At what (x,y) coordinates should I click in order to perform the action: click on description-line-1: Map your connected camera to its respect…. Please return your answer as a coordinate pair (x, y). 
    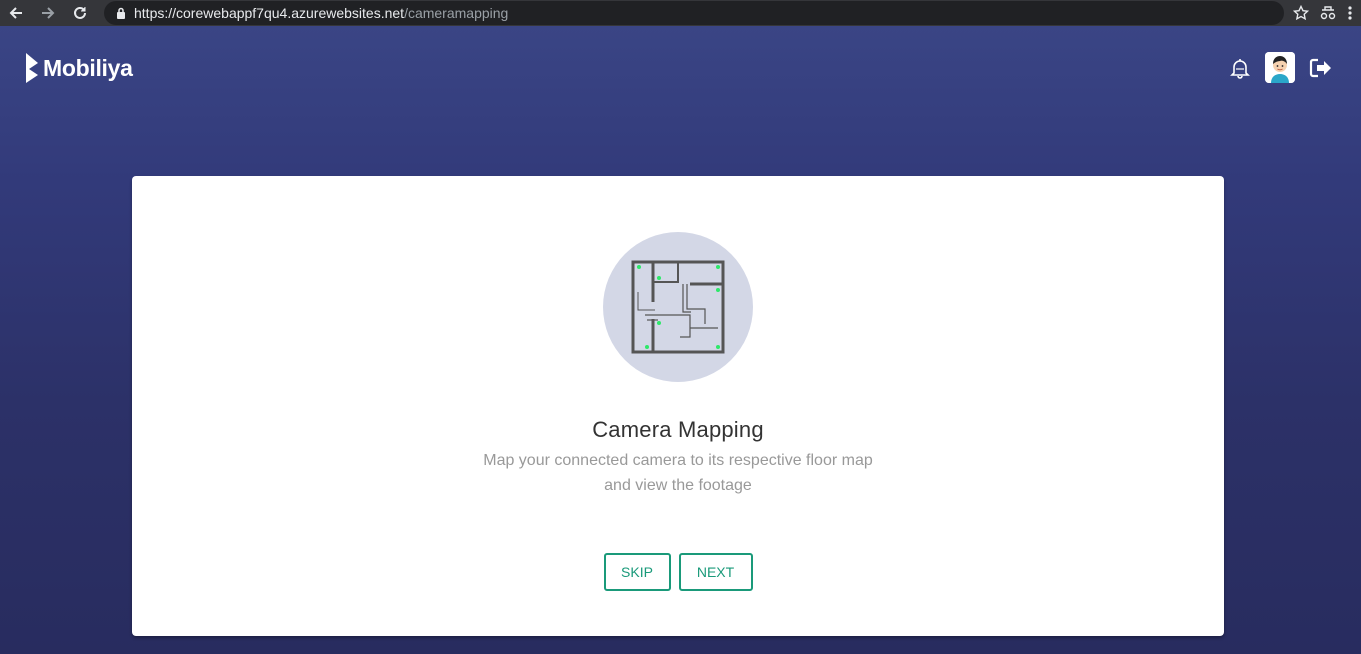
    Looking at the image, I should click on (678, 460).